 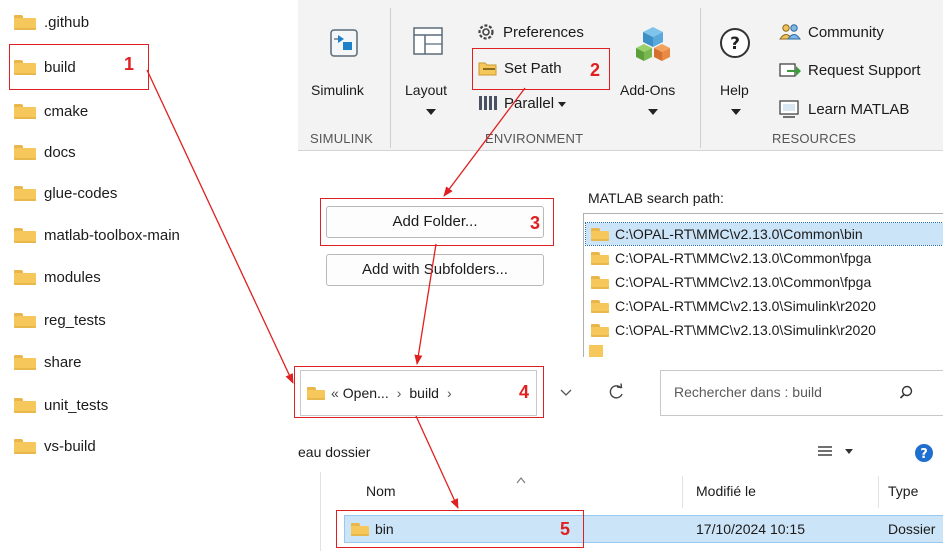 What do you see at coordinates (825, 451) in the screenshot?
I see `list-view-icon` at bounding box center [825, 451].